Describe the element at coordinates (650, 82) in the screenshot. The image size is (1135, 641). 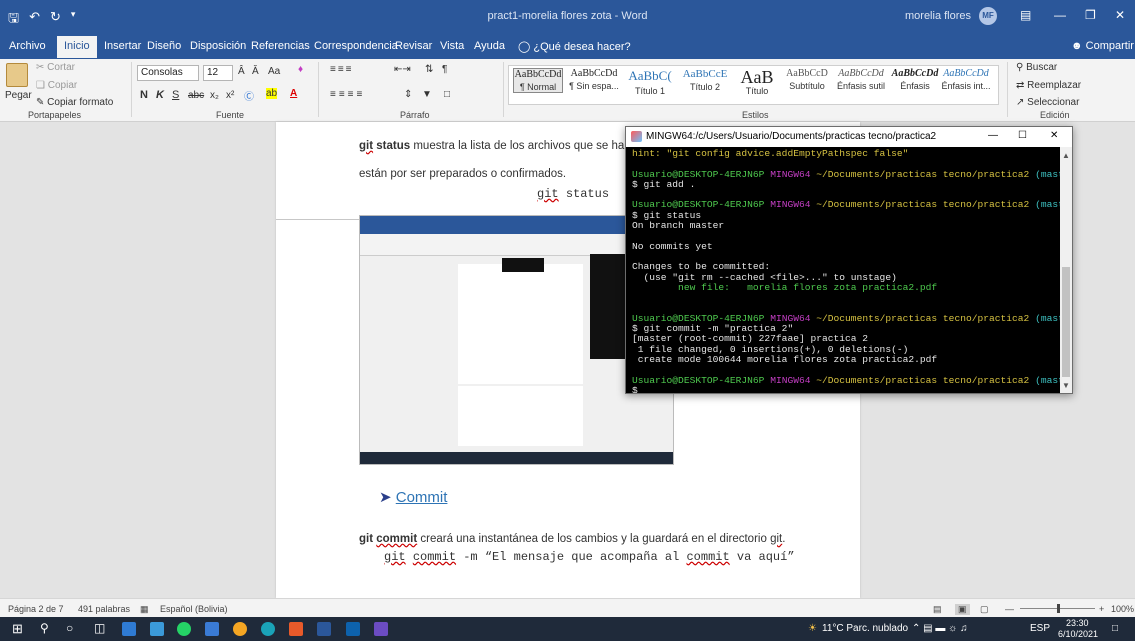
I see `style-titulo-1: AaBbC(Título 1` at that location.